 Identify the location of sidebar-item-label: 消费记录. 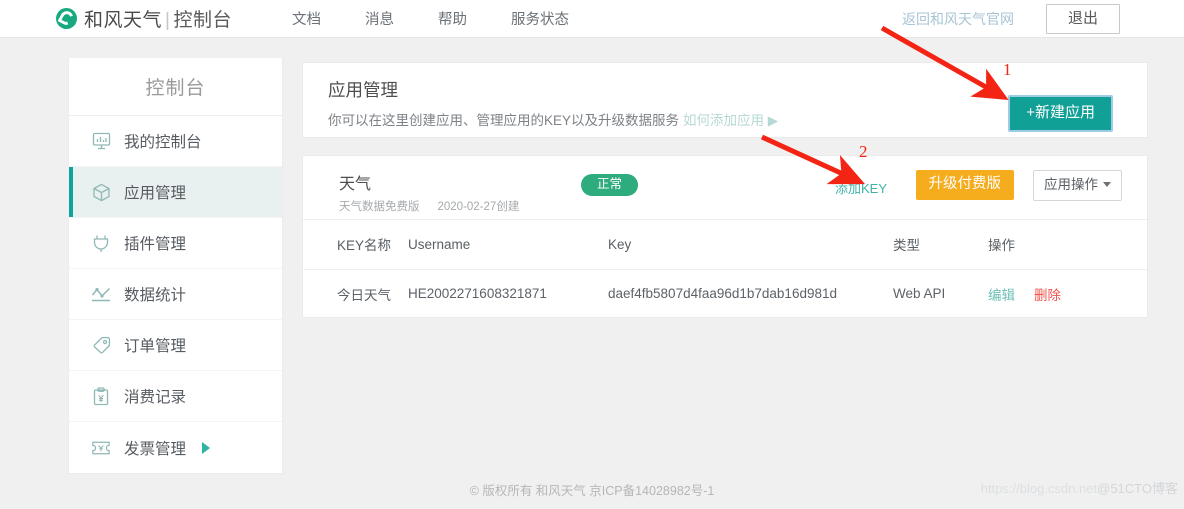
(155, 397).